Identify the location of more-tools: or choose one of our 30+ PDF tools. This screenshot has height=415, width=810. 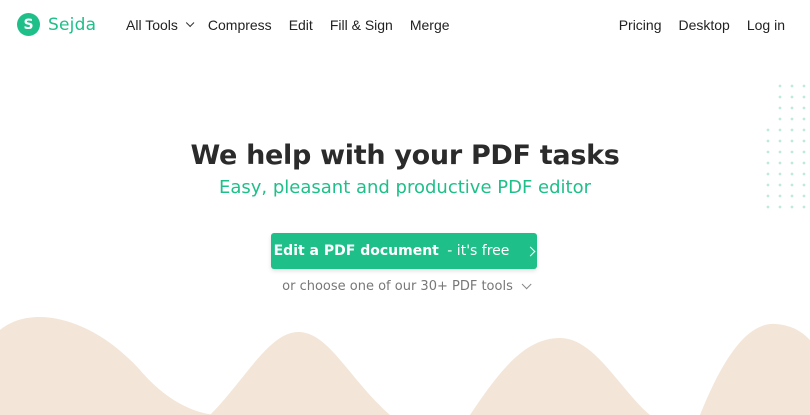
(405, 286).